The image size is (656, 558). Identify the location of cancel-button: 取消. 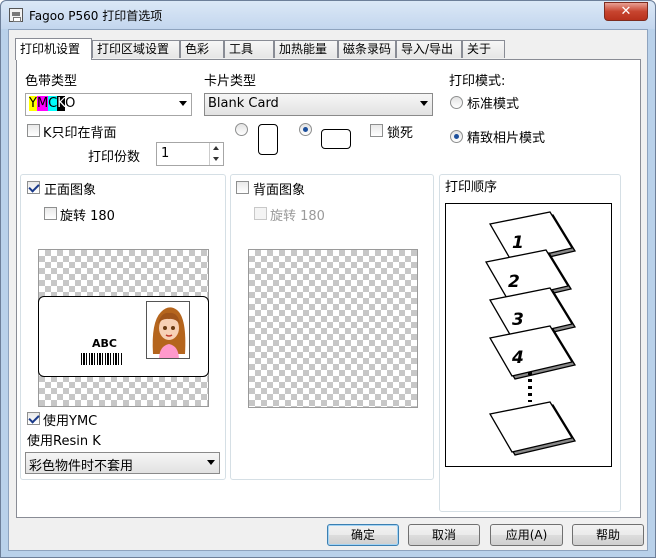
(444, 535).